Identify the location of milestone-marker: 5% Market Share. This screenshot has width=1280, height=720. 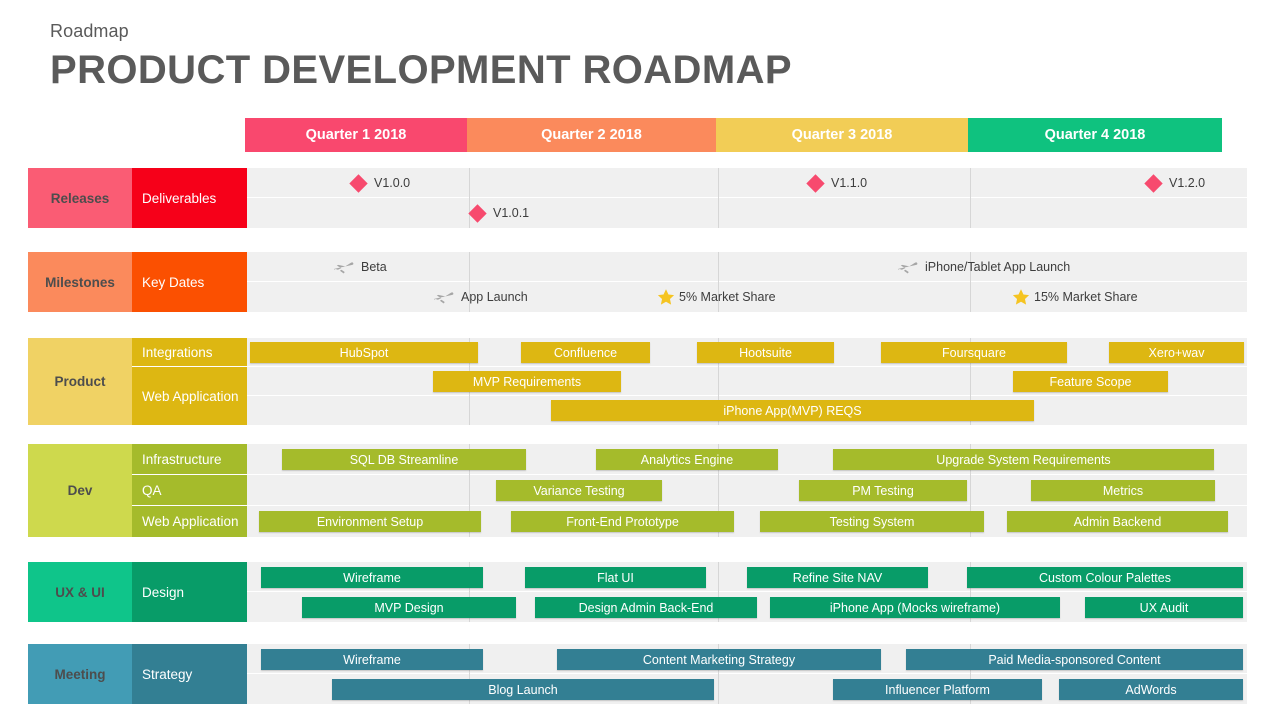
(716, 297).